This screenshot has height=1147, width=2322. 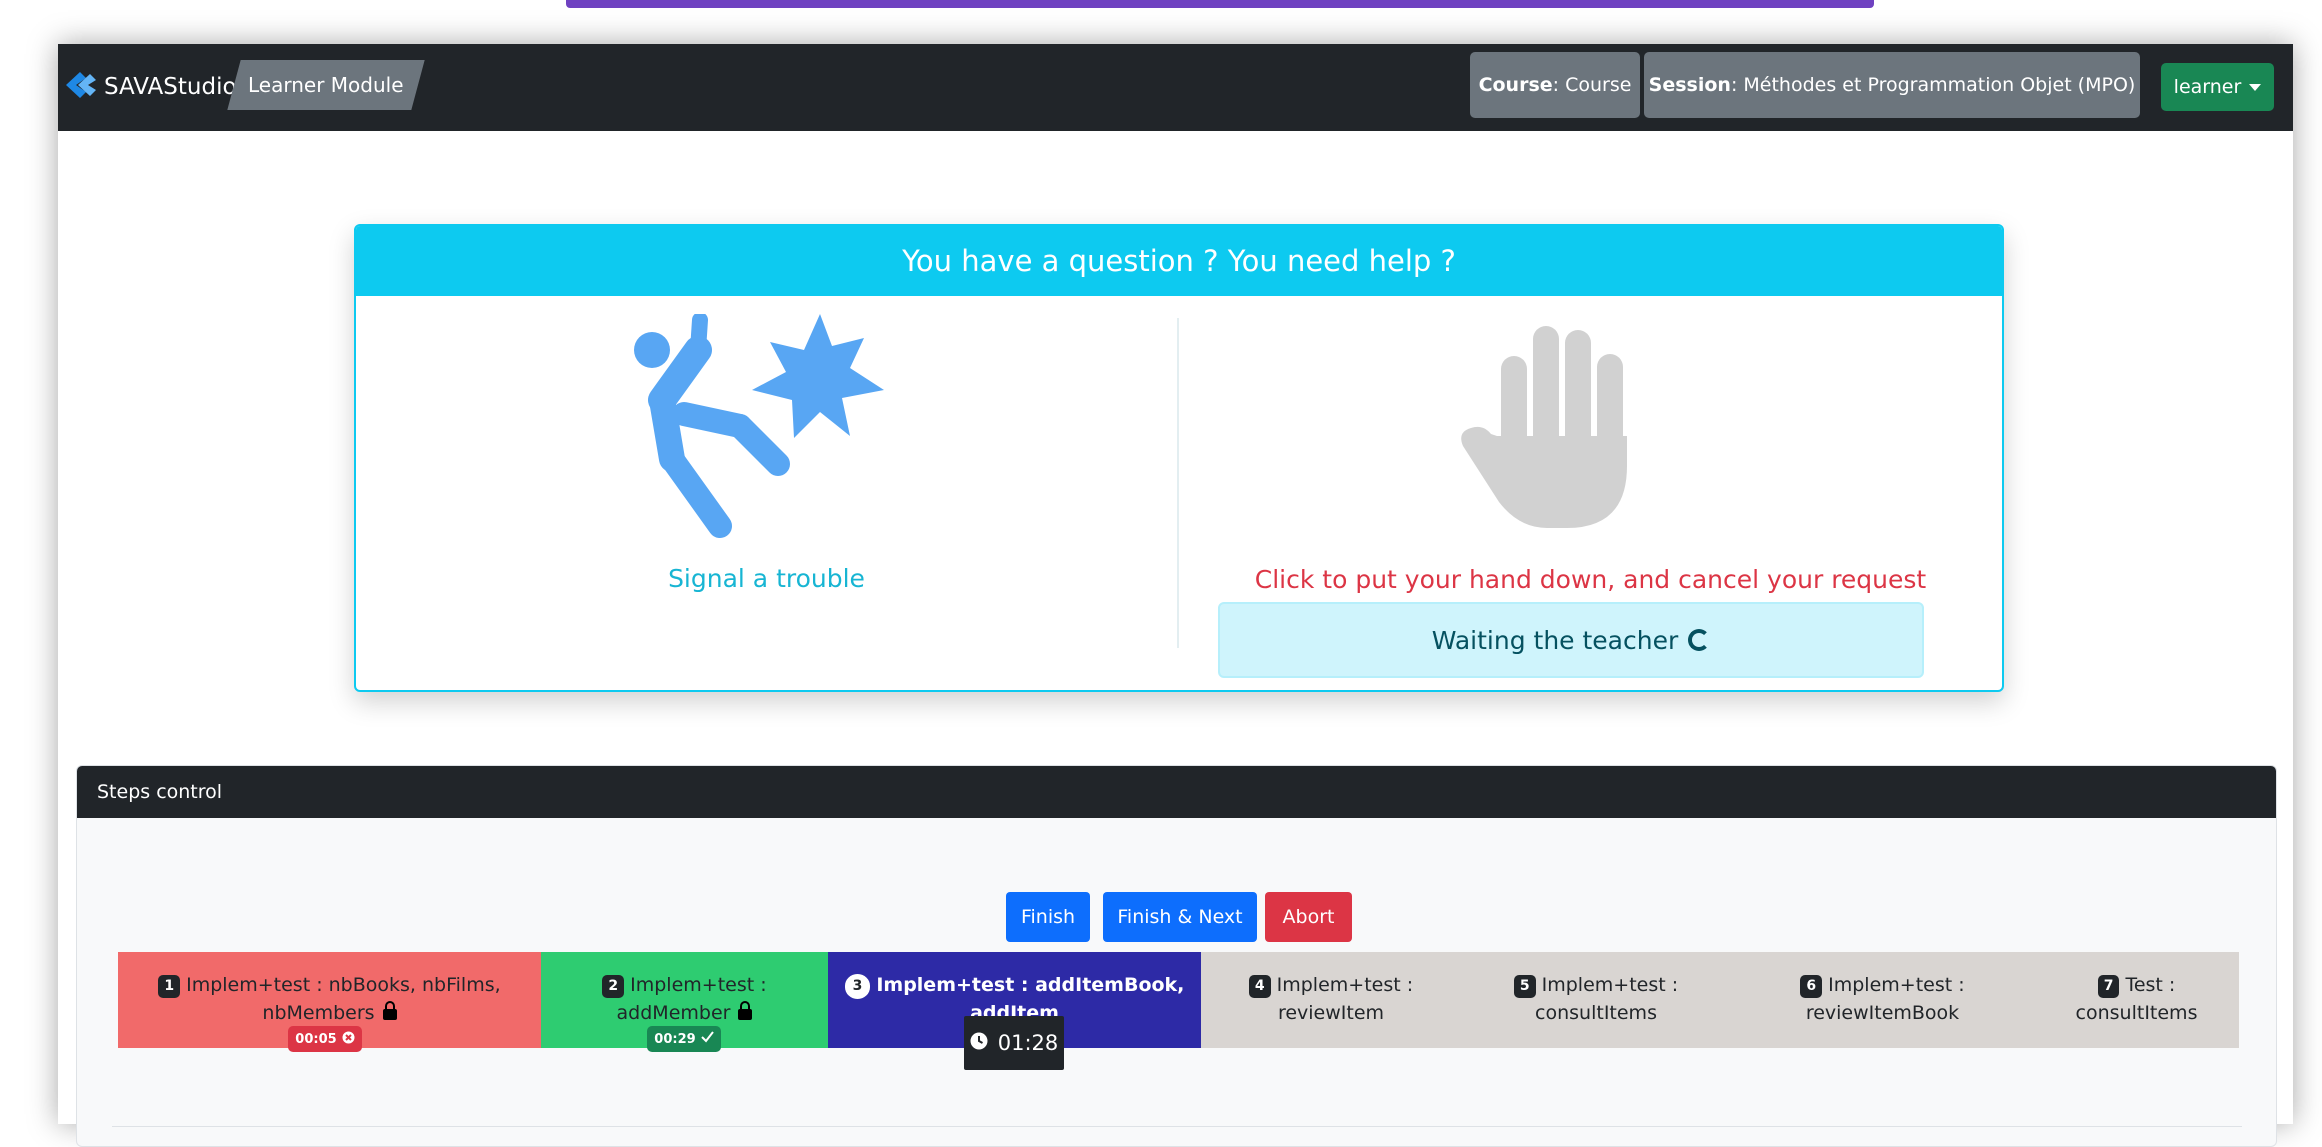 What do you see at coordinates (1220, 4) in the screenshot?
I see `top-accent-bar` at bounding box center [1220, 4].